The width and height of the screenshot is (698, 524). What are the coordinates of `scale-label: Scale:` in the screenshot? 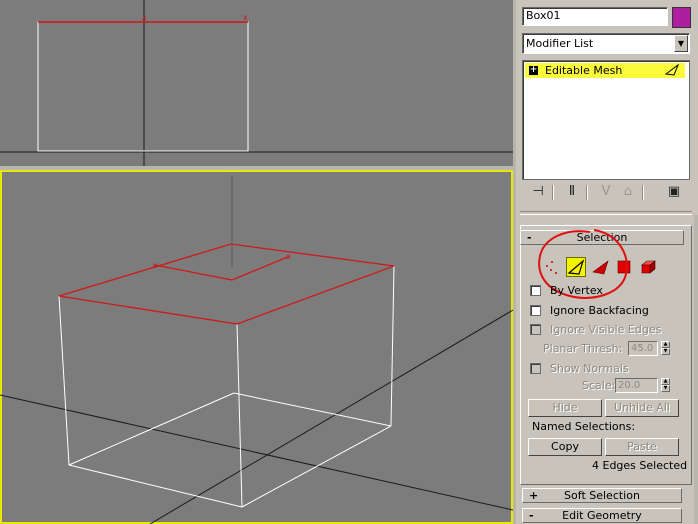 It's located at (599, 385).